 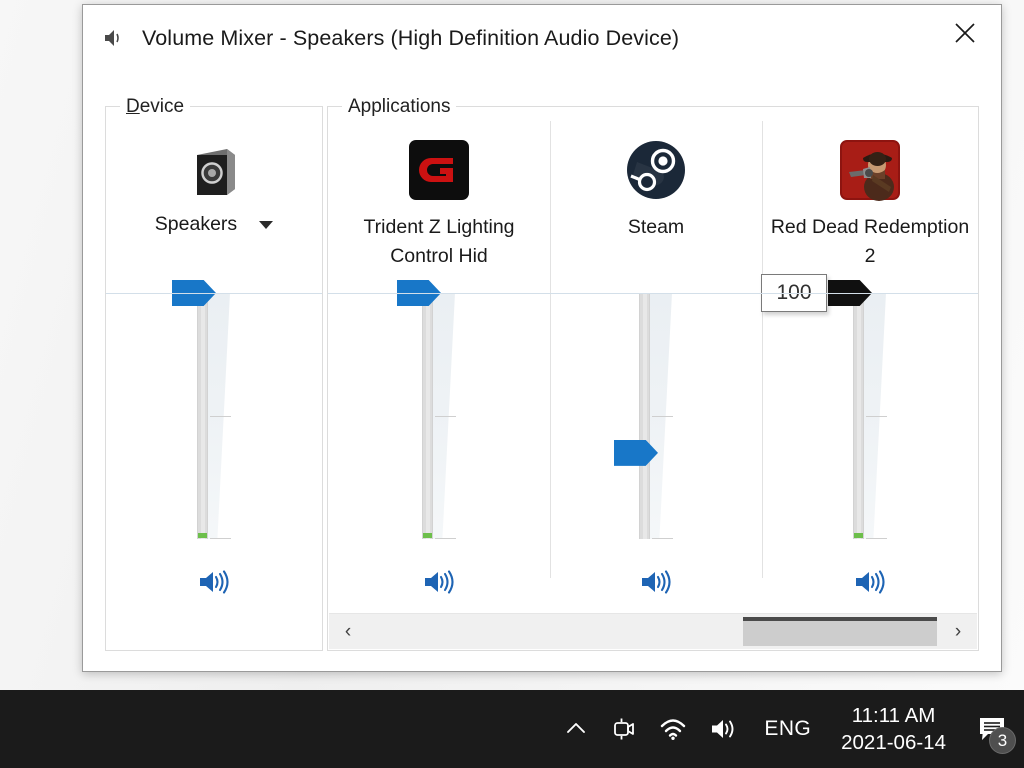 What do you see at coordinates (220, 538) in the screenshot?
I see `device-tick-bottom` at bounding box center [220, 538].